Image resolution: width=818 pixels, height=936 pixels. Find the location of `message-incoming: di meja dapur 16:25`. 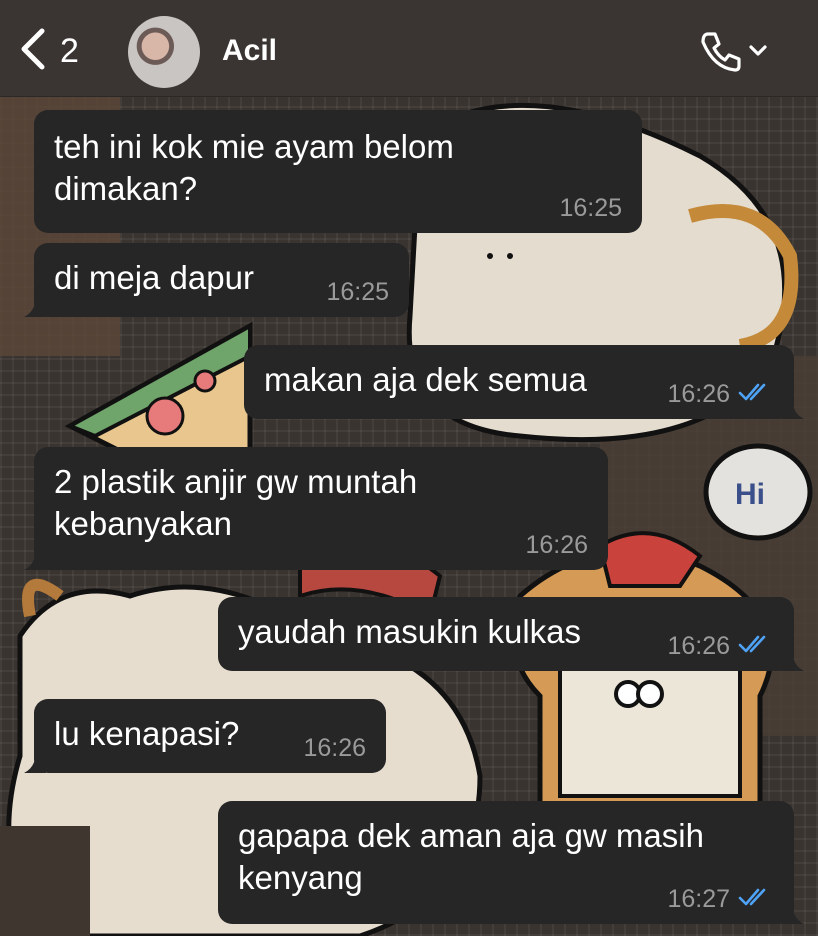

message-incoming: di meja dapur 16:25 is located at coordinates (216, 280).